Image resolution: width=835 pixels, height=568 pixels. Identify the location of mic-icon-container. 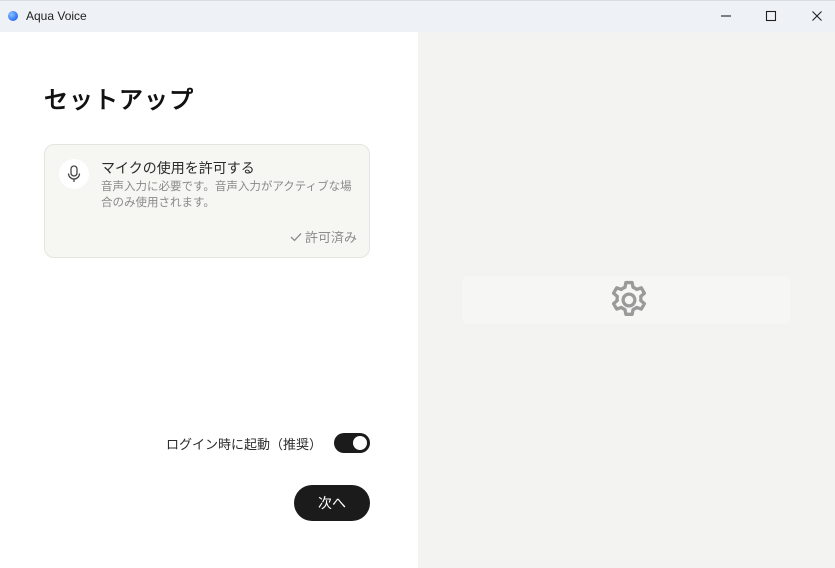
(74, 174).